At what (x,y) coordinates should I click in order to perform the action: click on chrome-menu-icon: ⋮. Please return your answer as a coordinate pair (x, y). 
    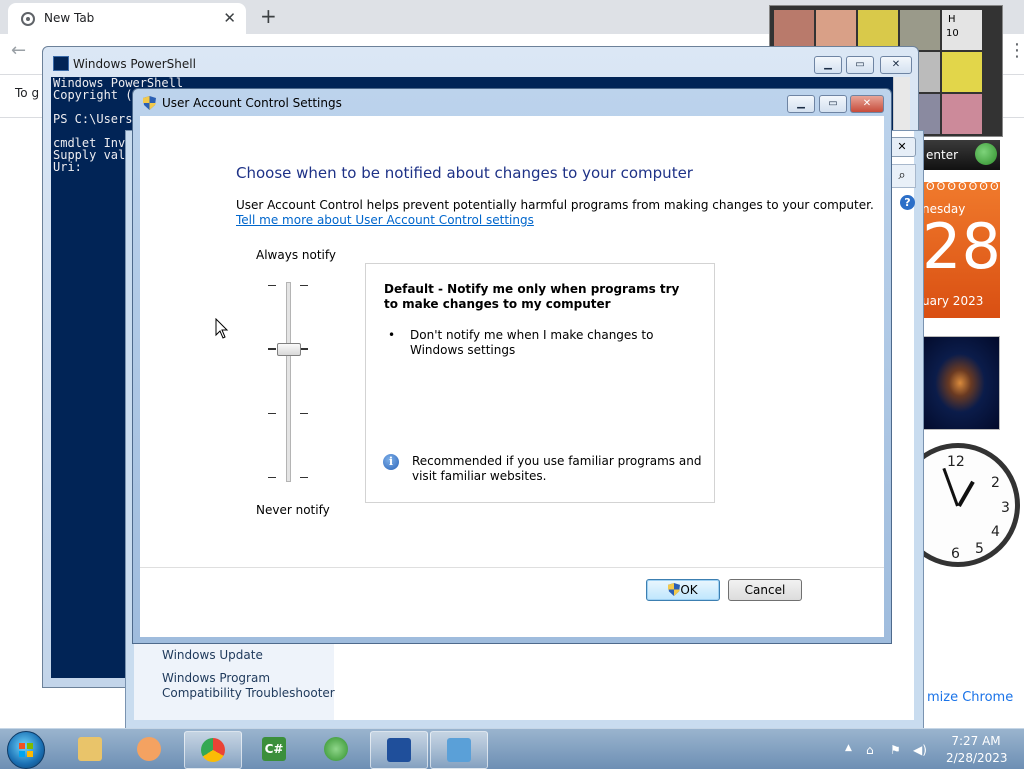
    Looking at the image, I should click on (1016, 50).